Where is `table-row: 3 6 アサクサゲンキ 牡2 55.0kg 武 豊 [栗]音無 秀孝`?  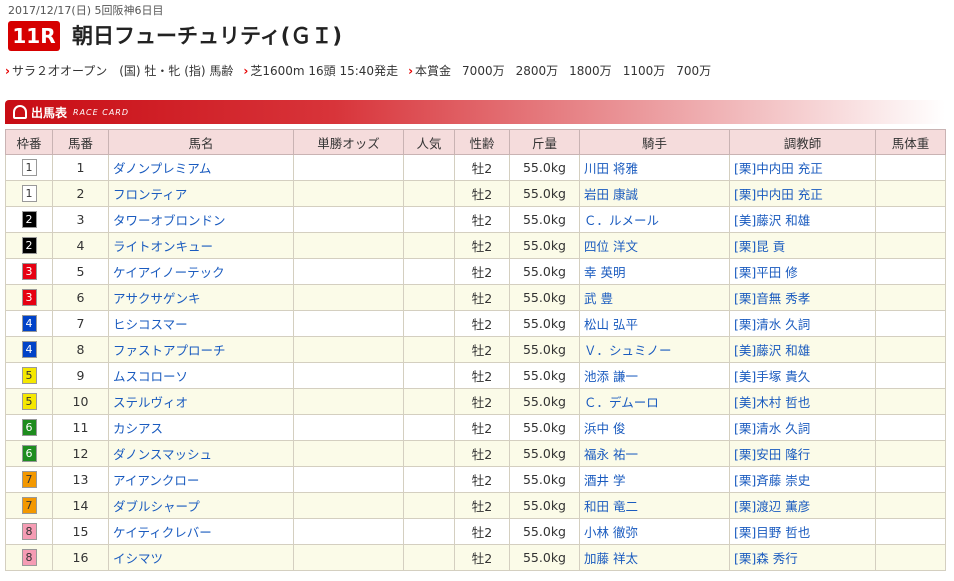
table-row: 3 6 アサクサゲンキ 牡2 55.0kg 武 豊 [栗]音無 秀孝 is located at coordinates (475, 297).